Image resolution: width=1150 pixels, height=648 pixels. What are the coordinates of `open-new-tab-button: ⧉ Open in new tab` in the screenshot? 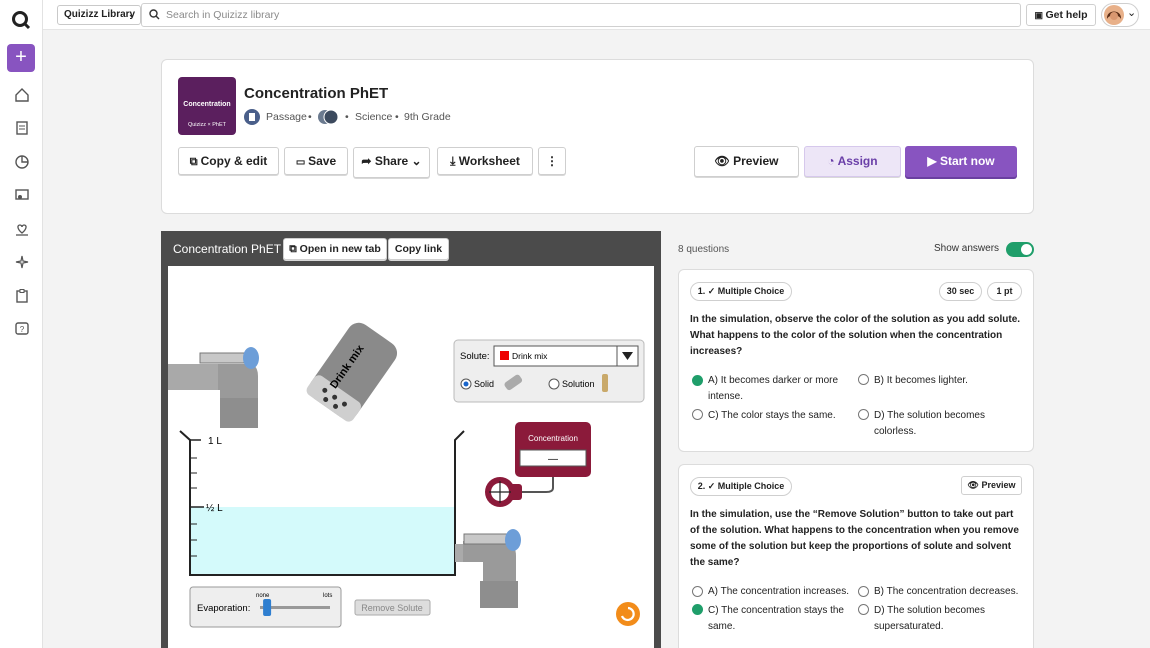 It's located at (335, 249).